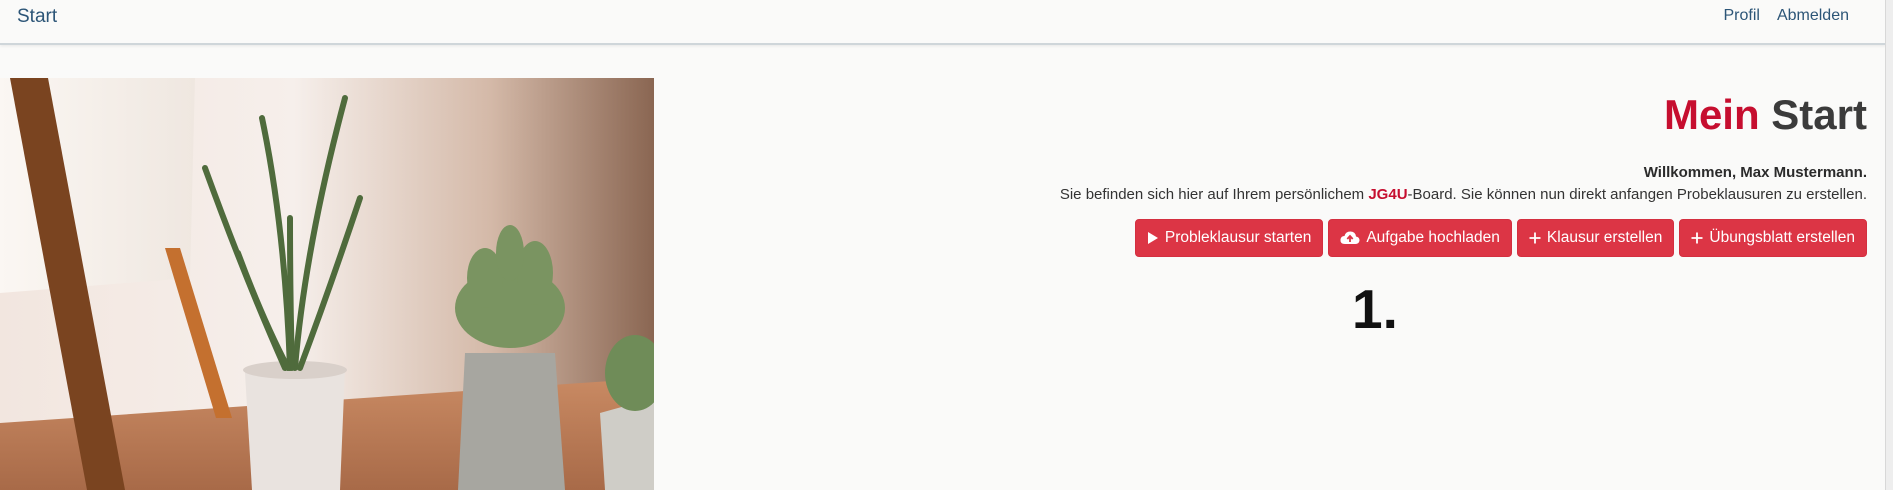  I want to click on intro-brand-name: JG4U, so click(1388, 194).